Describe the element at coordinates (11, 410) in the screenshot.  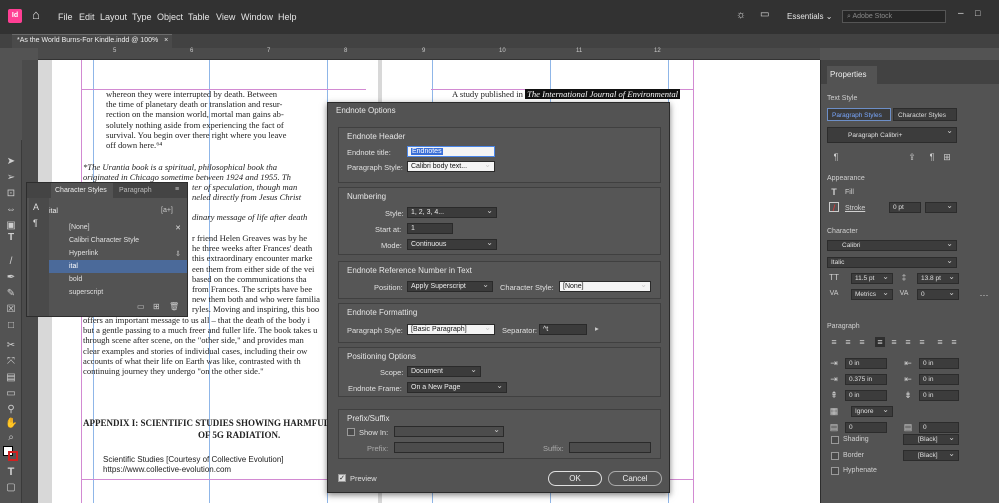
I see `eyedropper-icon: ⚲` at that location.